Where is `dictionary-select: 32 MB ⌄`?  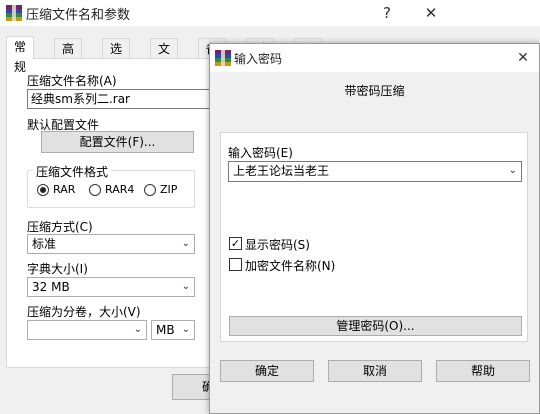 dictionary-select: 32 MB ⌄ is located at coordinates (111, 287).